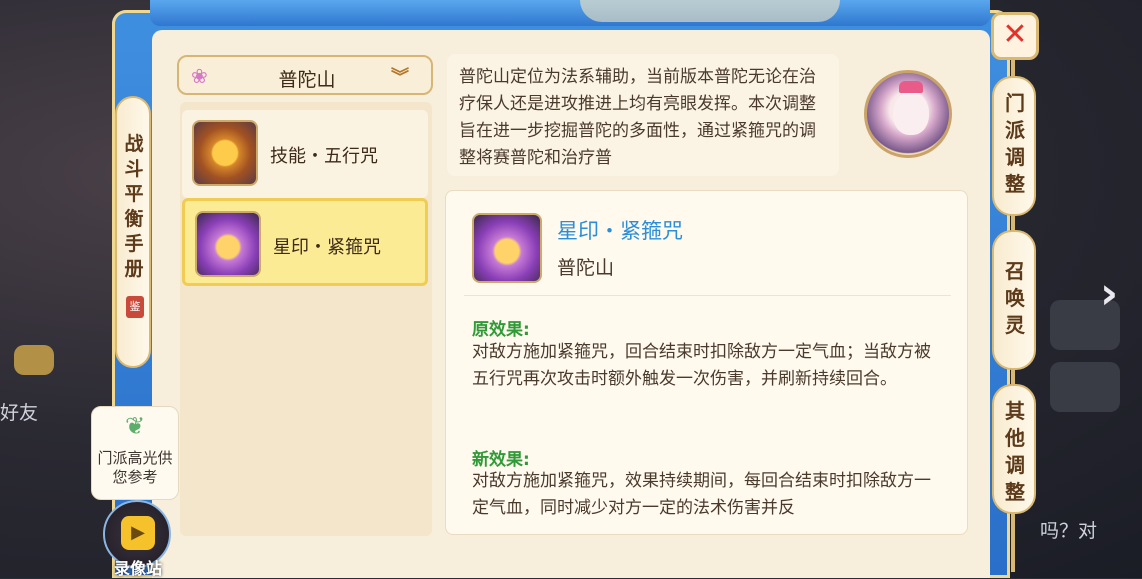 Image resolution: width=1142 pixels, height=579 pixels. I want to click on leaf-icon: ❦, so click(135, 426).